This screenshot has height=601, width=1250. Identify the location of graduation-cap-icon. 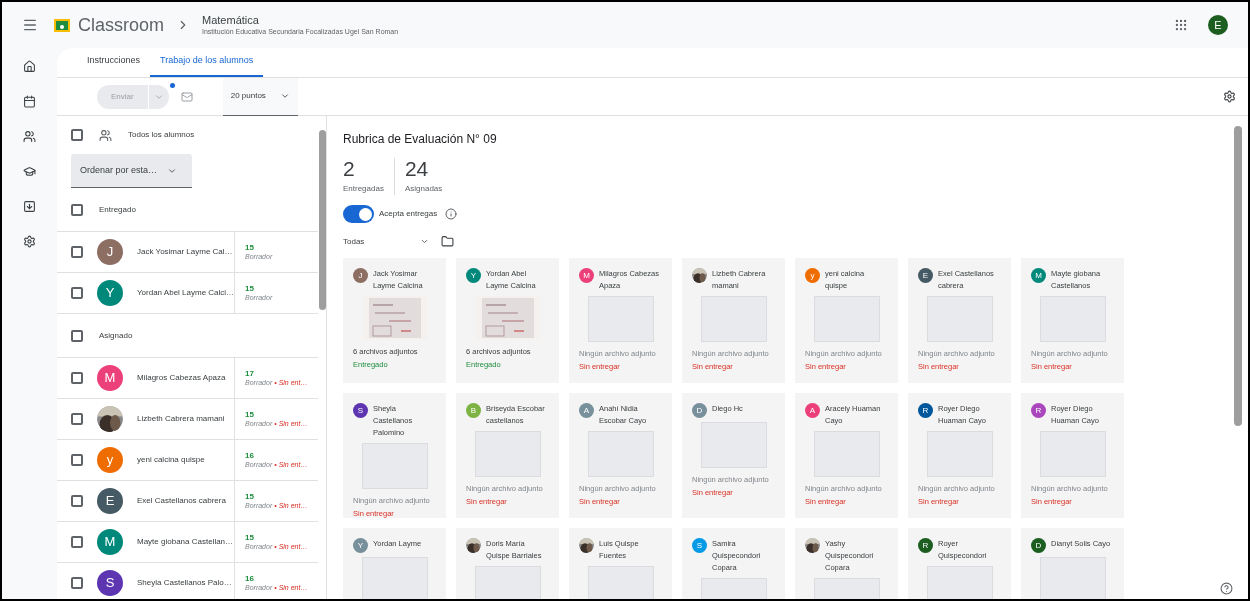
(29, 171).